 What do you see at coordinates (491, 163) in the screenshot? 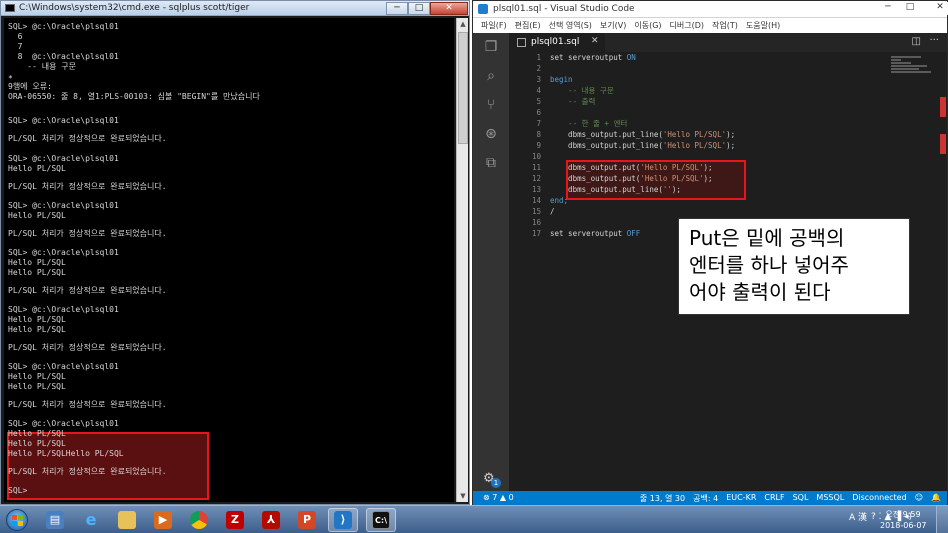
I see `extensions-icon: ⧉` at bounding box center [491, 163].